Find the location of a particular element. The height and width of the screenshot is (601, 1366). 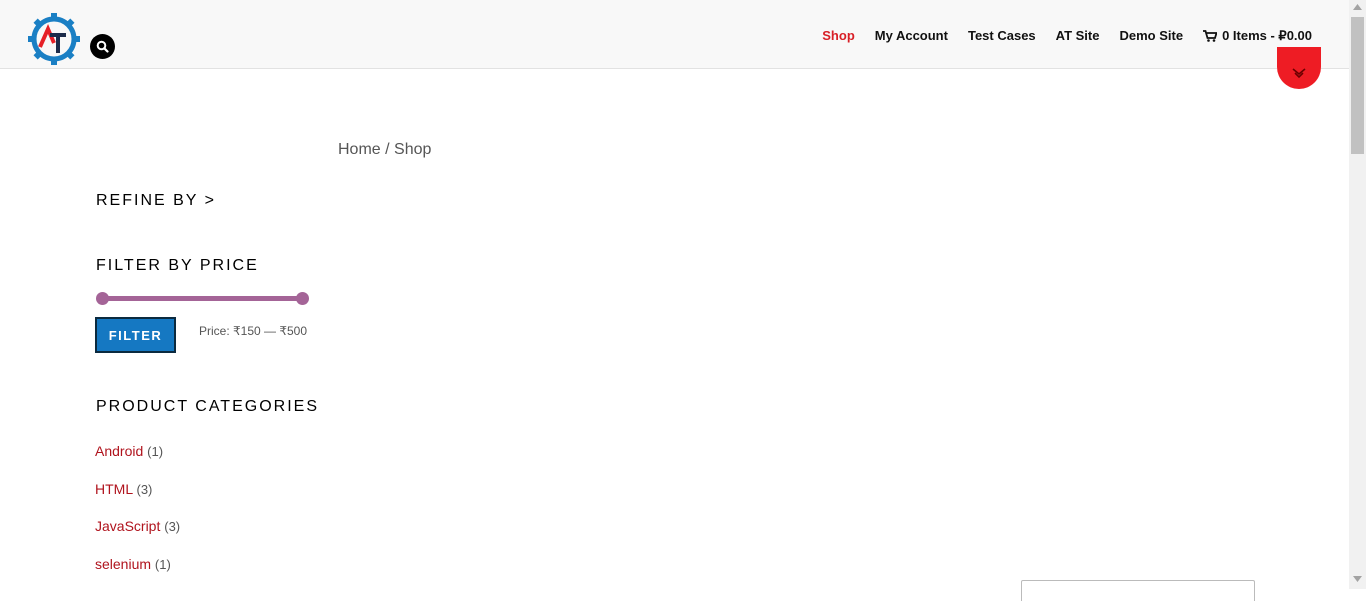

cart-icon is located at coordinates (1210, 36).